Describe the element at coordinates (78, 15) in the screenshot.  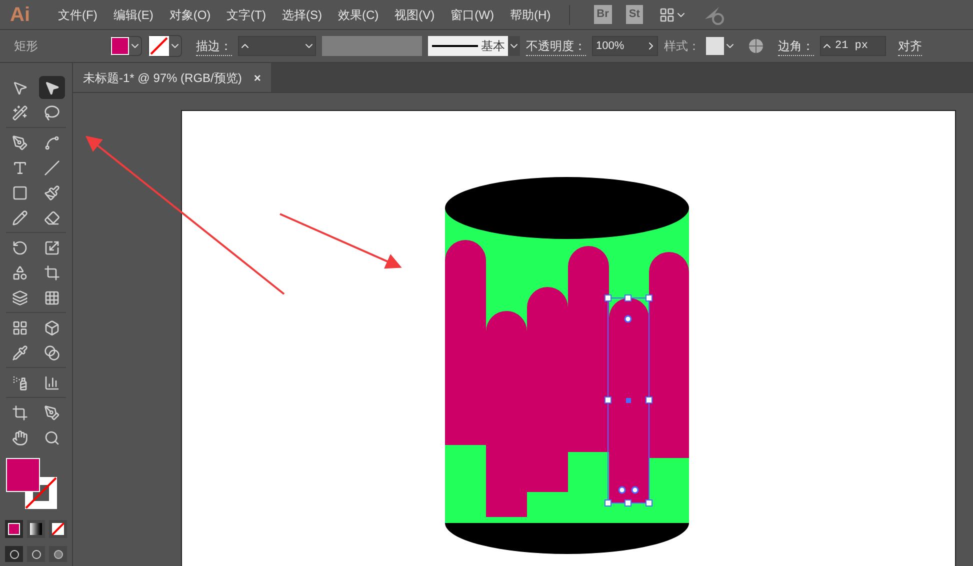
I see `menu-item: 文件(F)` at that location.